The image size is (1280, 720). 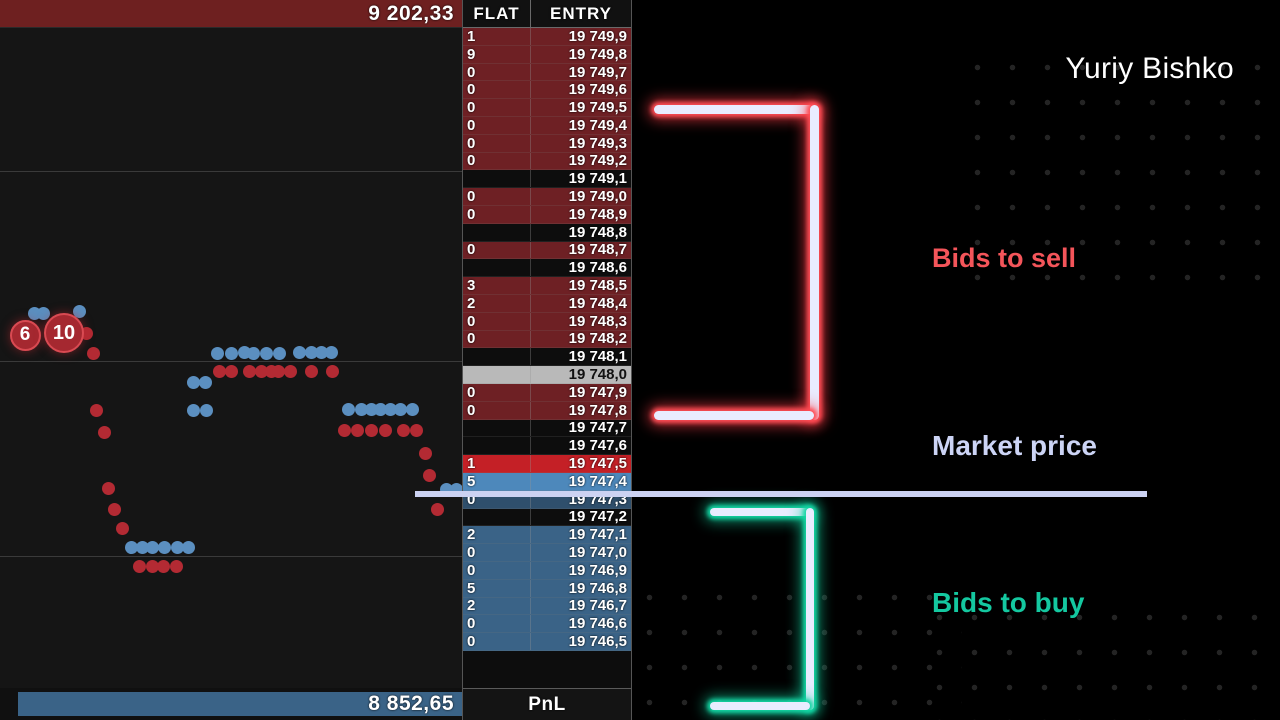 I want to click on dom-row: 0 19 748,7, so click(x=547, y=250).